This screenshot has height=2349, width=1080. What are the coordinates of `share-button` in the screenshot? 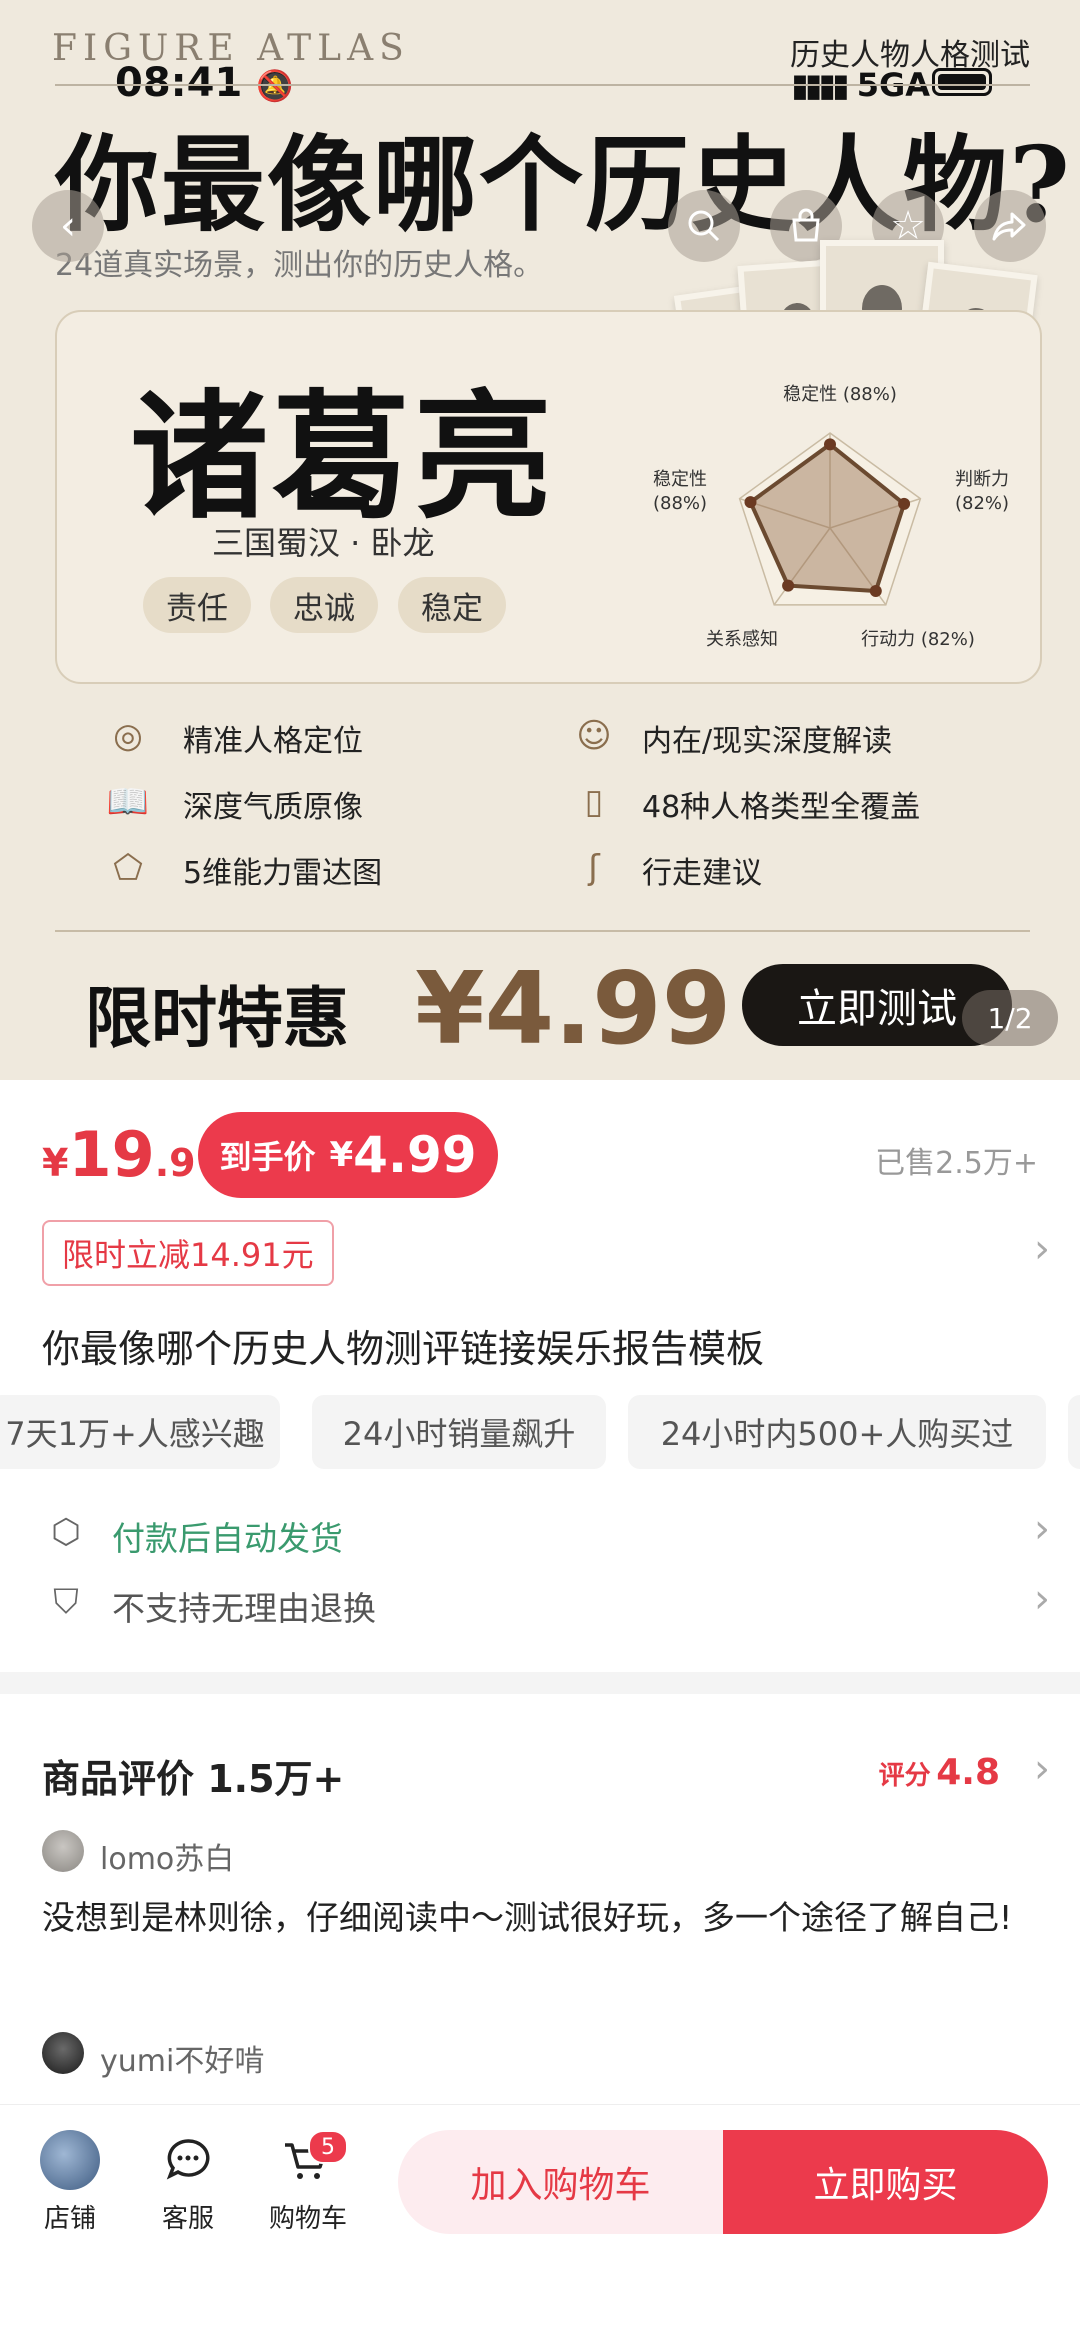 It's located at (1010, 226).